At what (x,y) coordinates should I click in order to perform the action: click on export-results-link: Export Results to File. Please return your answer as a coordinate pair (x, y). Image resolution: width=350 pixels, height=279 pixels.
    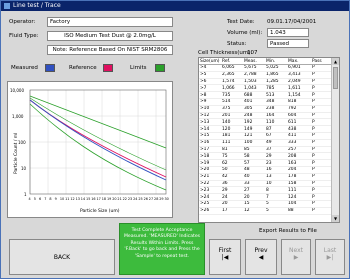
    Looking at the image, I should click on (288, 231).